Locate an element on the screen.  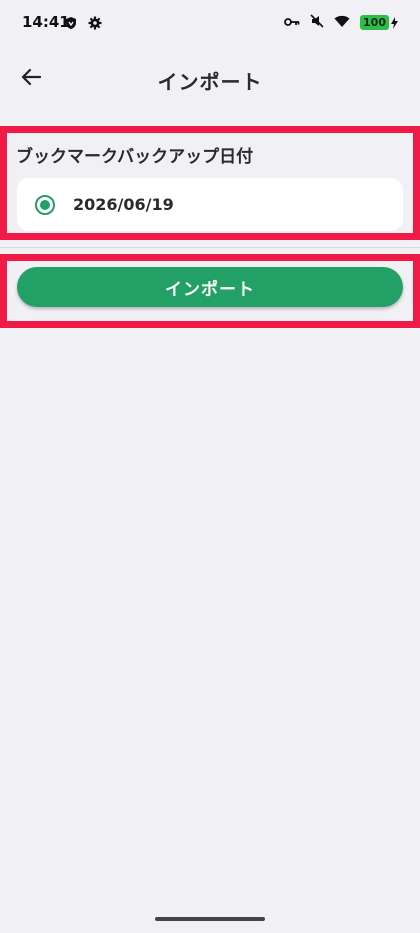
radio-button-selected is located at coordinates (45, 205).